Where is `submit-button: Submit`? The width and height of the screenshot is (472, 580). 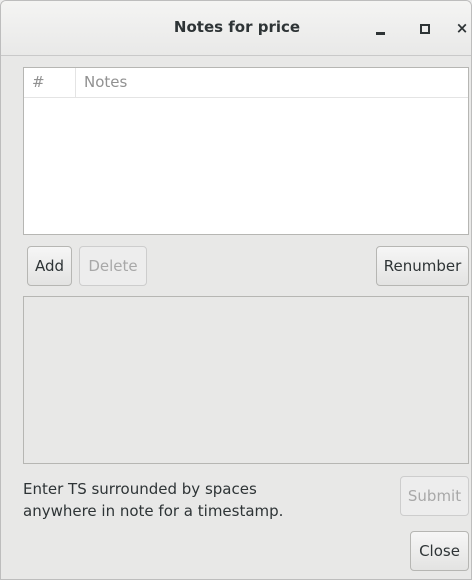 submit-button: Submit is located at coordinates (434, 496).